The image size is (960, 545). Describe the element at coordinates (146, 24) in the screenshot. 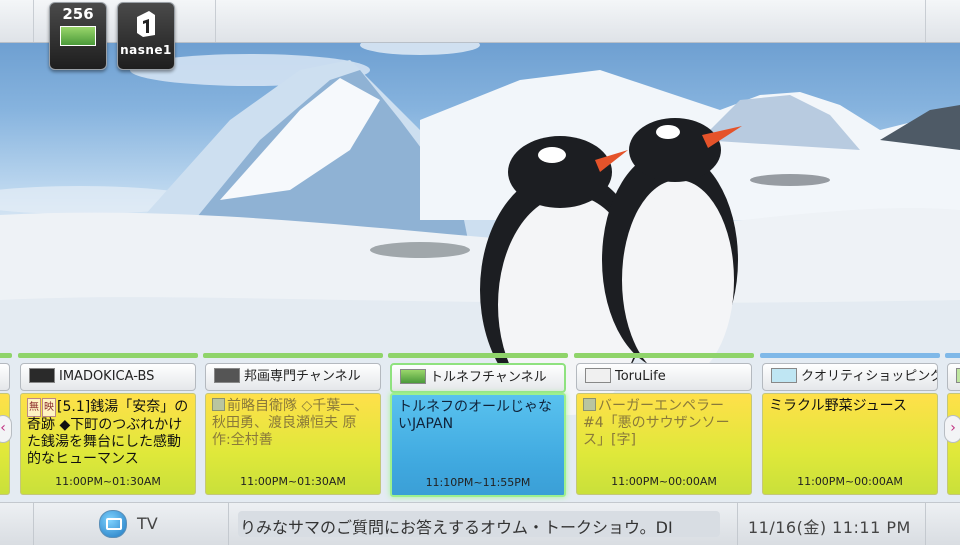

I see `nasne-logo-icon` at that location.